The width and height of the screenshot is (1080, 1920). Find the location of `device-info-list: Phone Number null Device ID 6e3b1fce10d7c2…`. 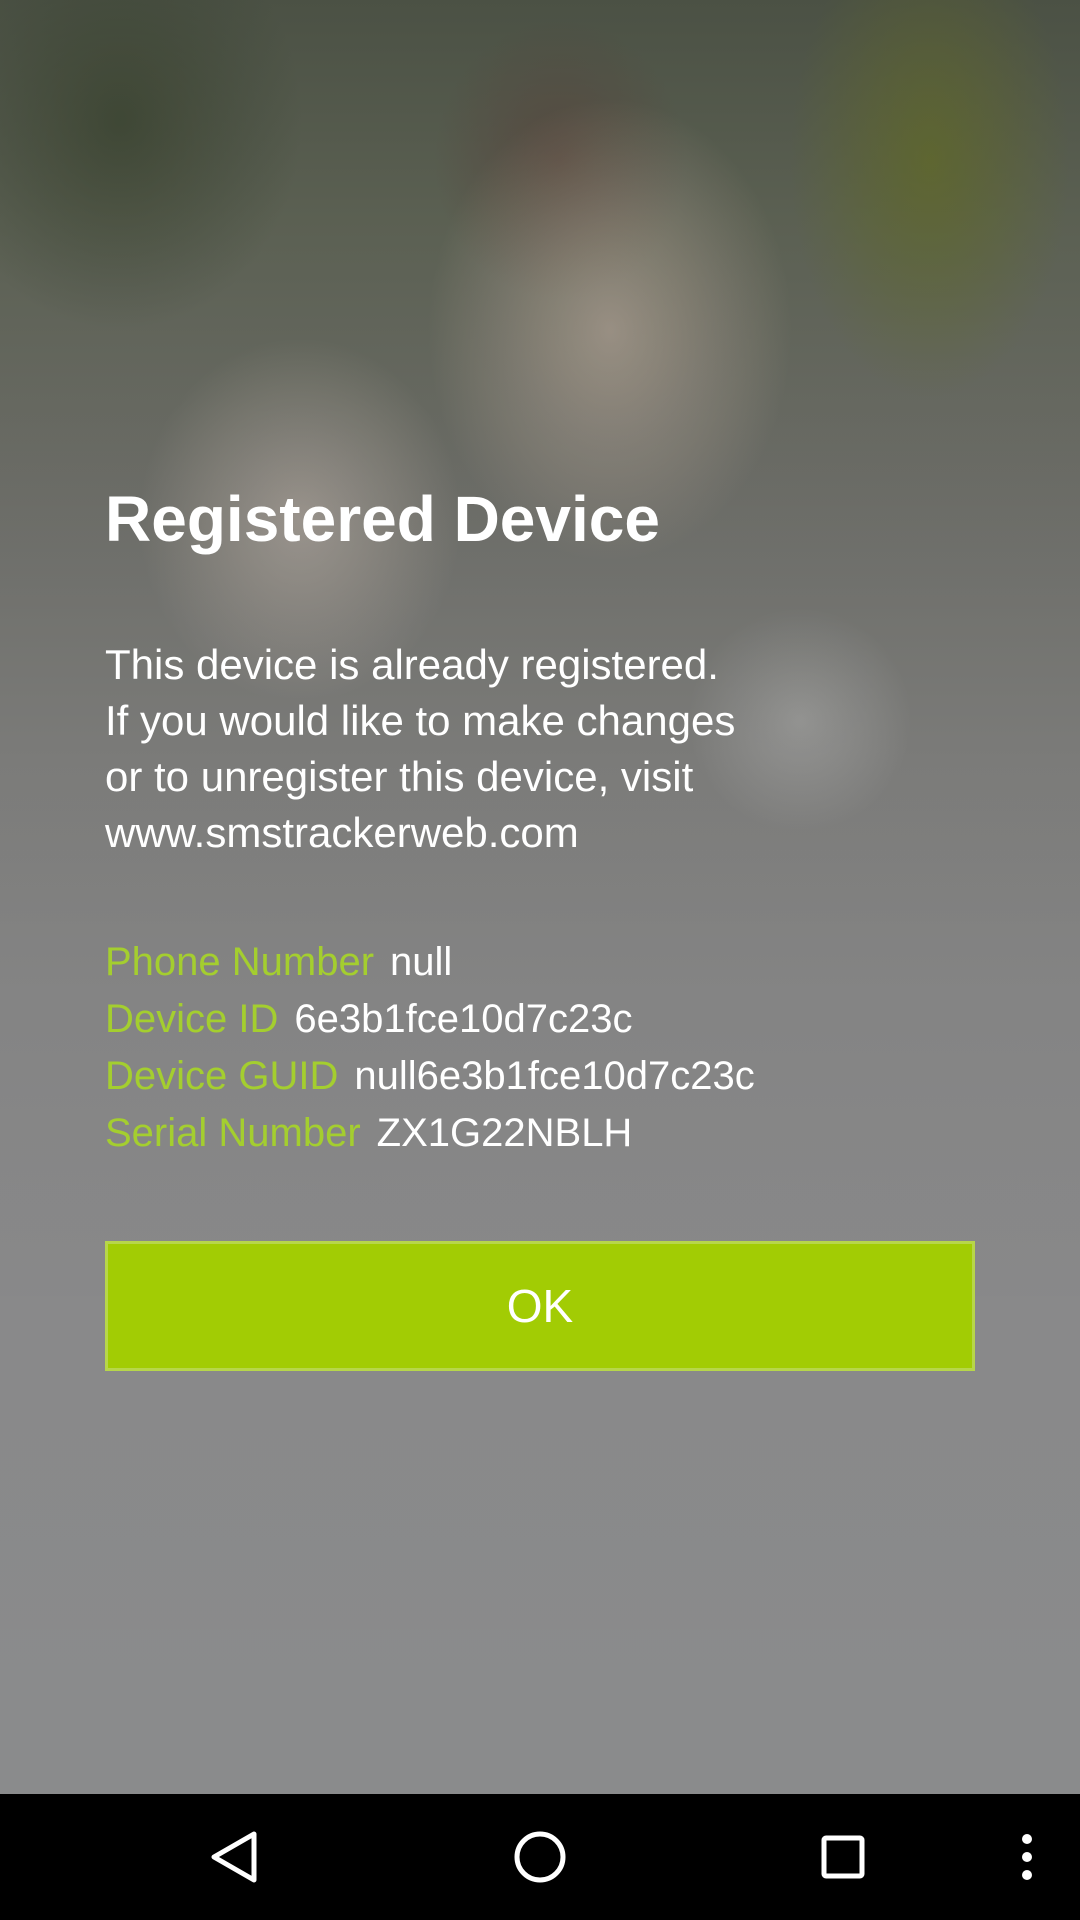

device-info-list: Phone Number null Device ID 6e3b1fce10d7c2… is located at coordinates (540, 1048).